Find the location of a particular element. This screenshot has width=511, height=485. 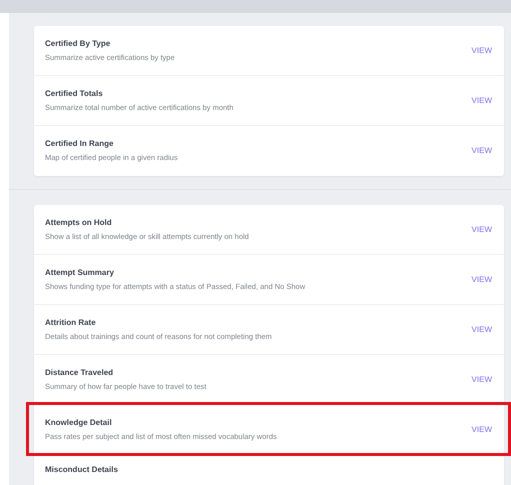

report-title: Certified By Type is located at coordinates (78, 43).